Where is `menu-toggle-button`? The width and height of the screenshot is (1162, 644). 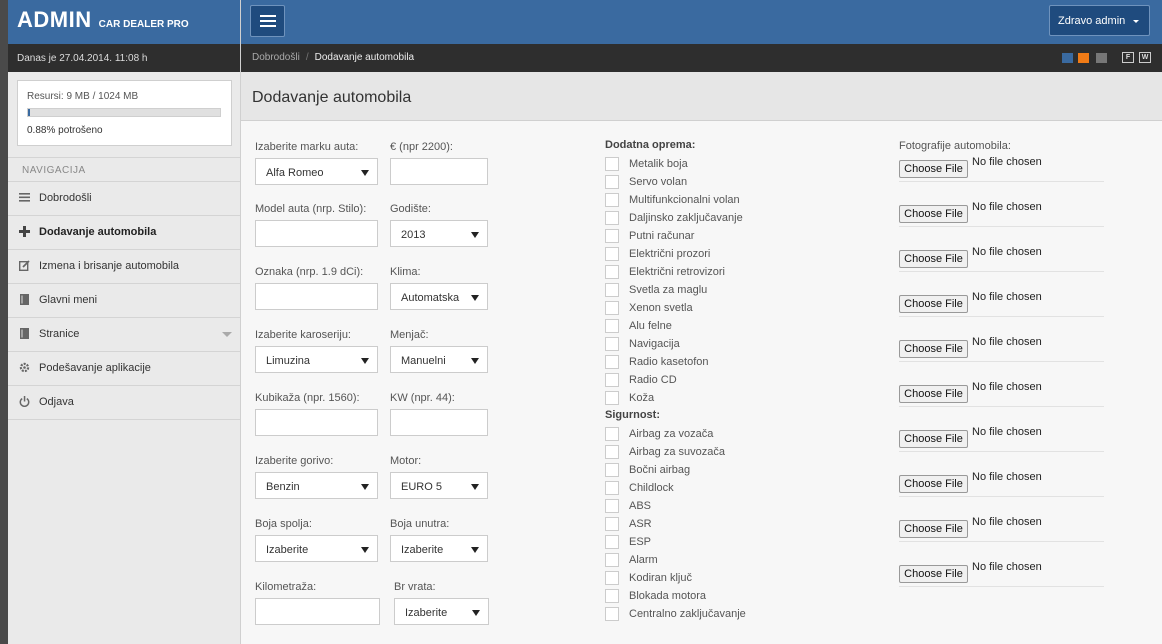
menu-toggle-button is located at coordinates (267, 21).